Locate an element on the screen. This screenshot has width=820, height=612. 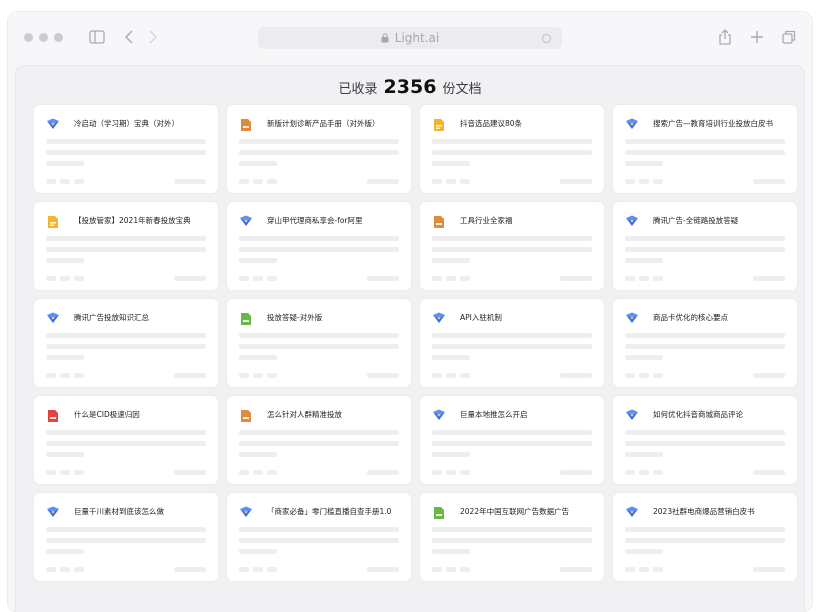
document-title: 「商家必备」零门槛直播自查手册1.0 is located at coordinates (329, 511).